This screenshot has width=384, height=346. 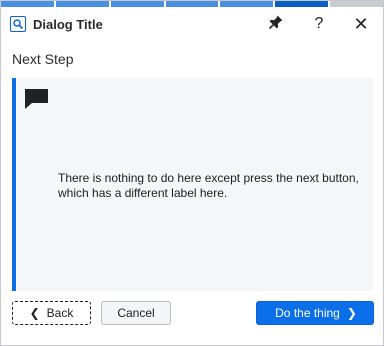 I want to click on help-icon: ?, so click(x=319, y=23).